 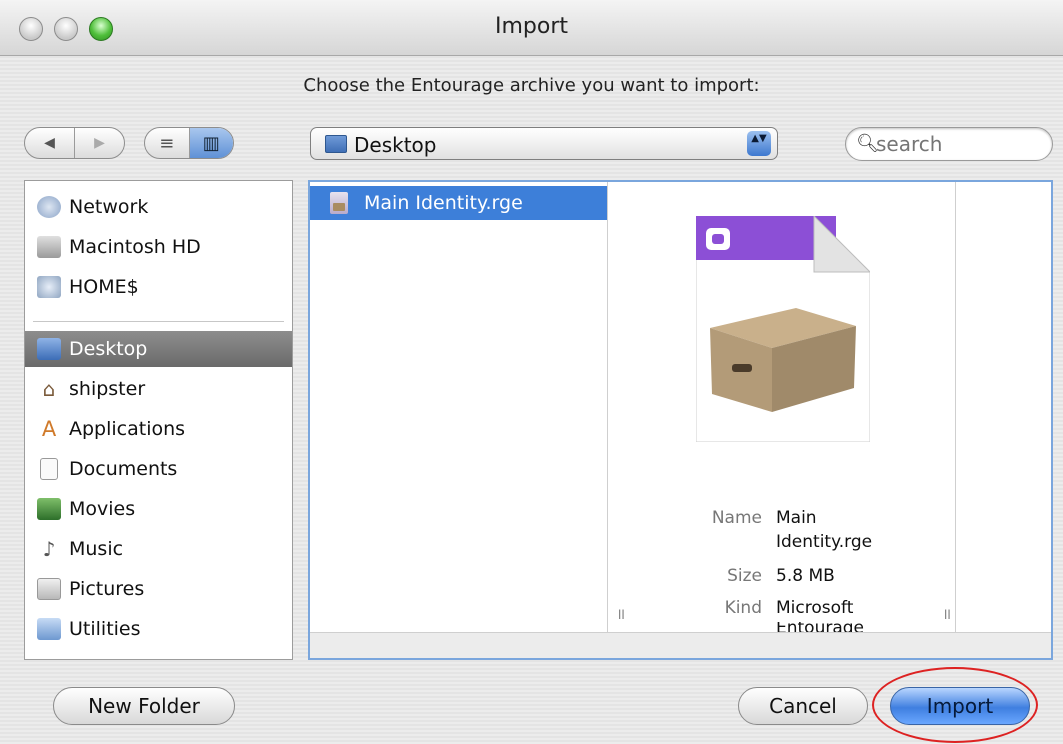 I want to click on horizontal-scrollbar, so click(x=680, y=645).